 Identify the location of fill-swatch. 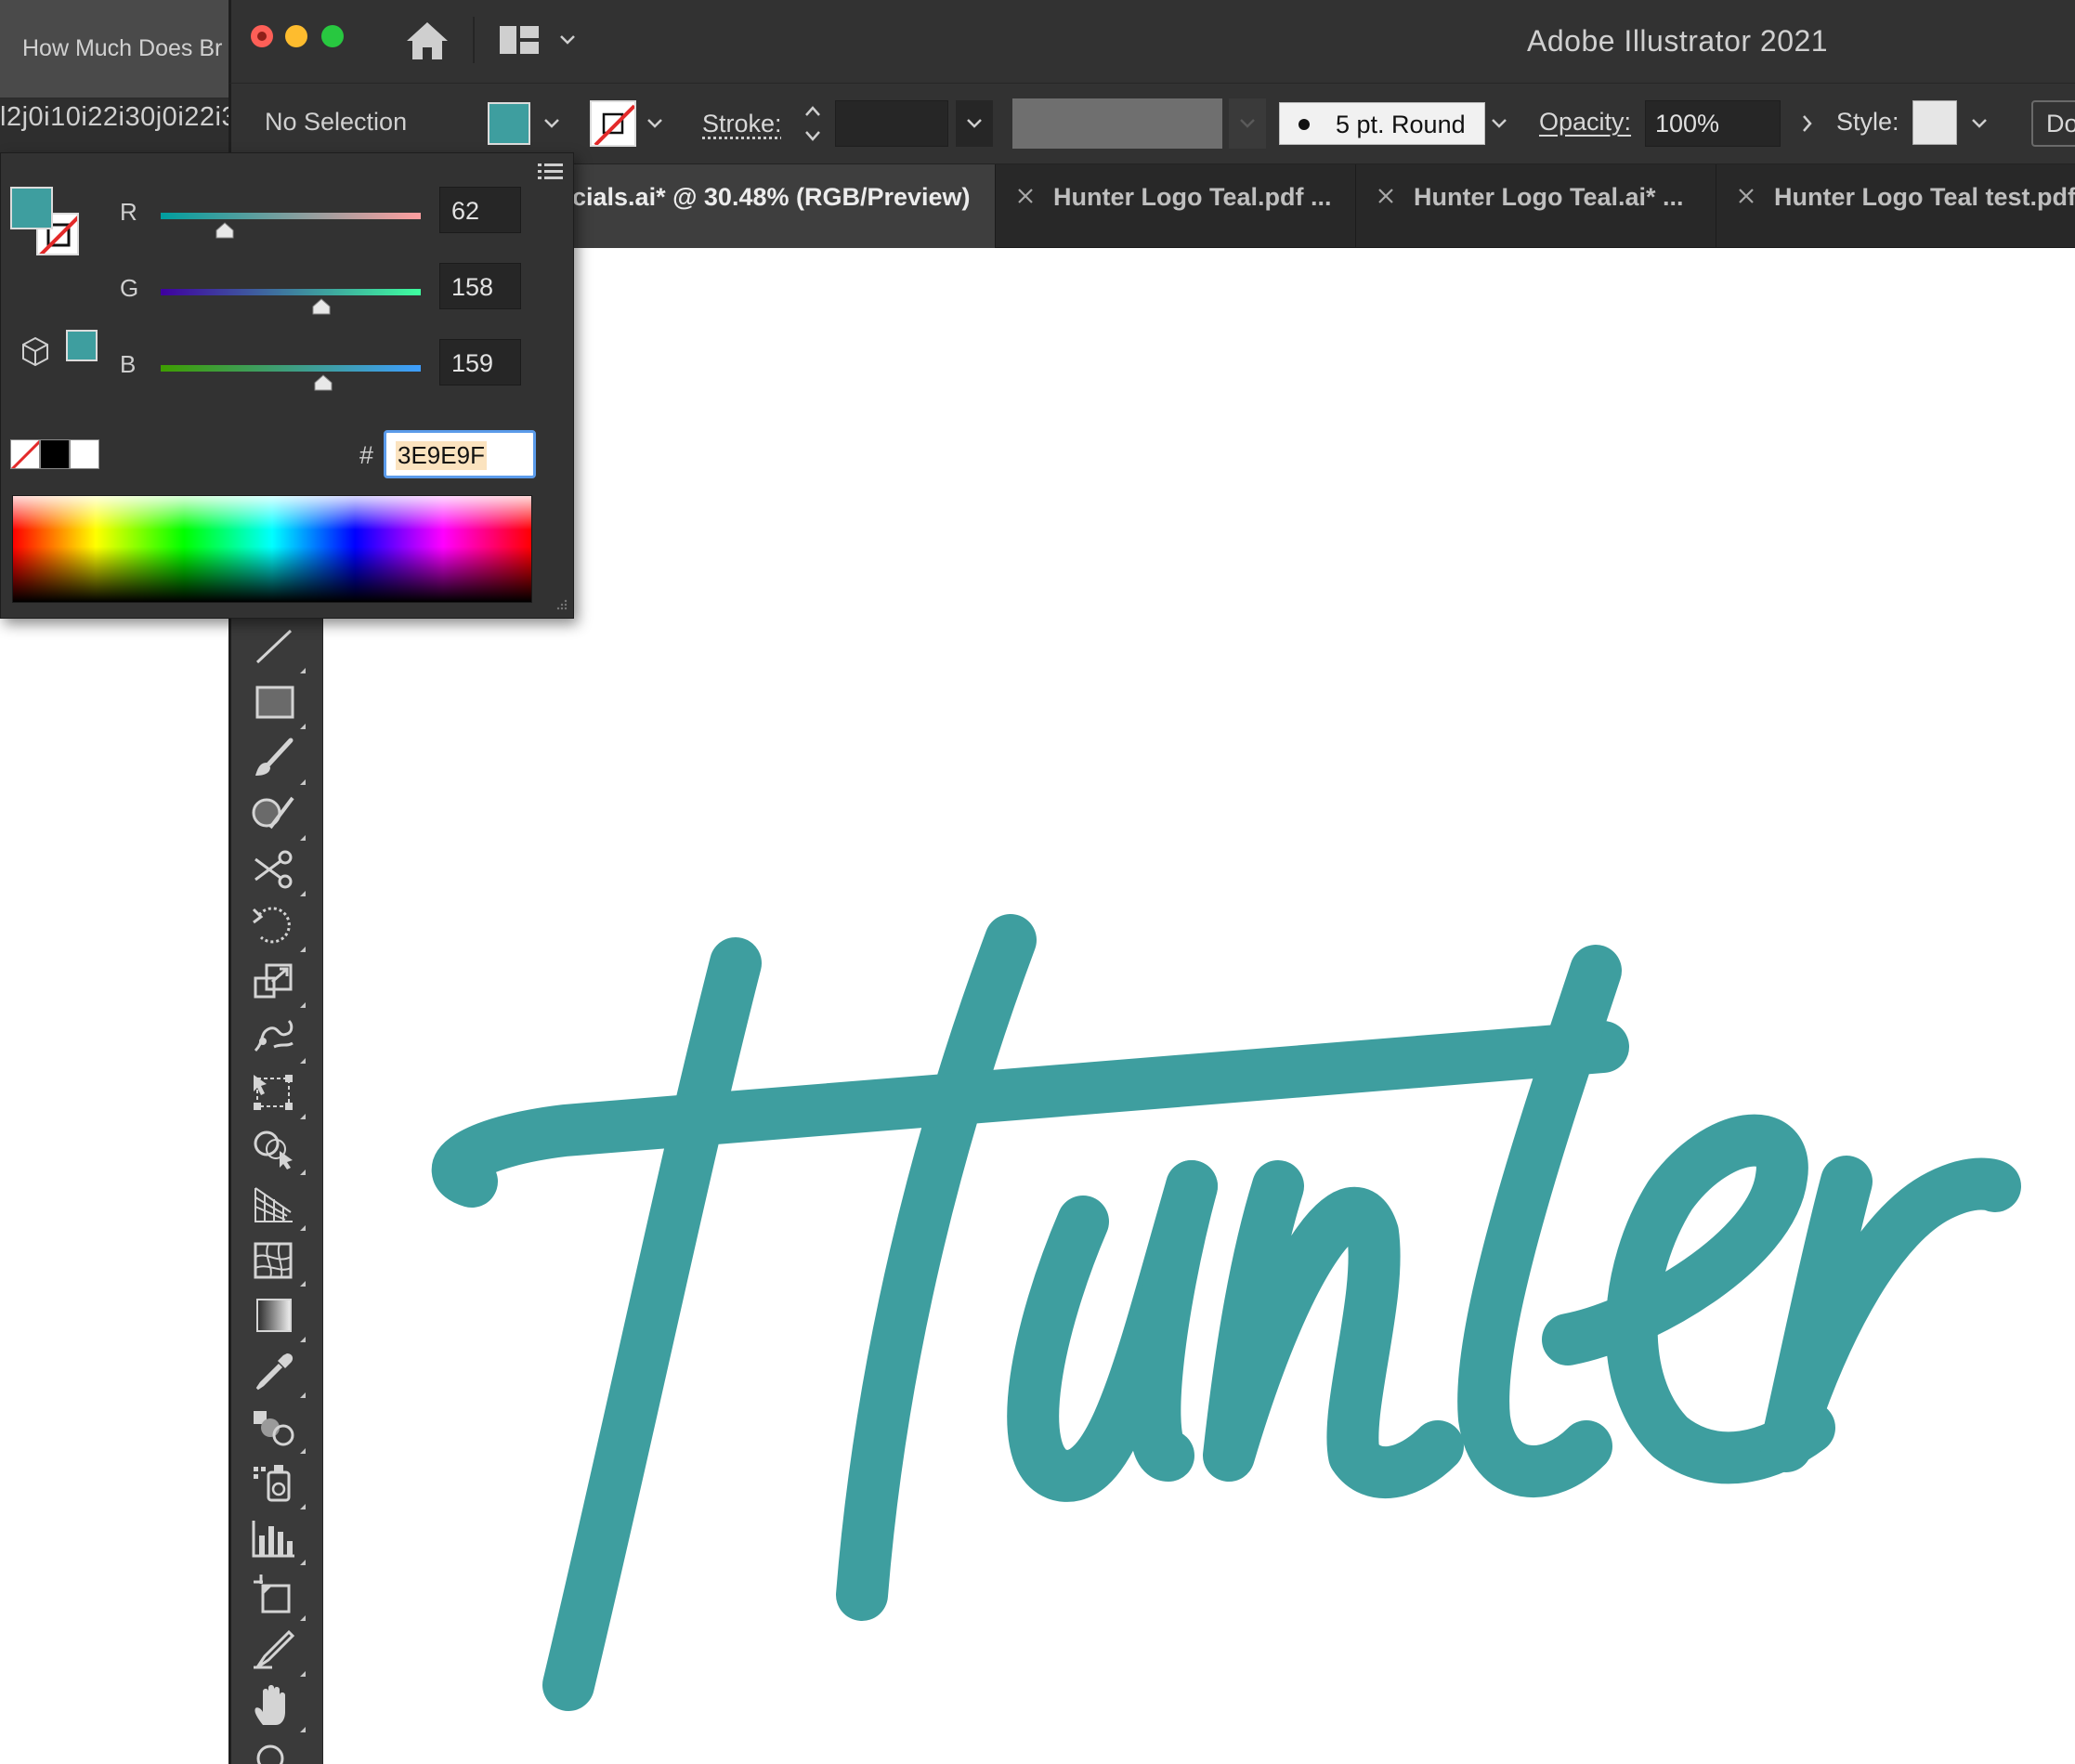
(32, 208).